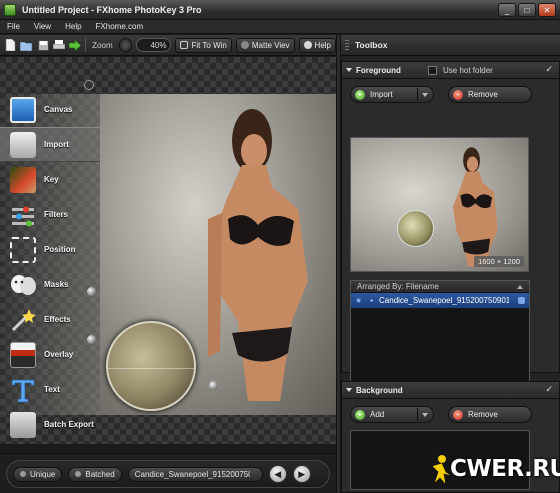  I want to click on grip-icon, so click(347, 45).